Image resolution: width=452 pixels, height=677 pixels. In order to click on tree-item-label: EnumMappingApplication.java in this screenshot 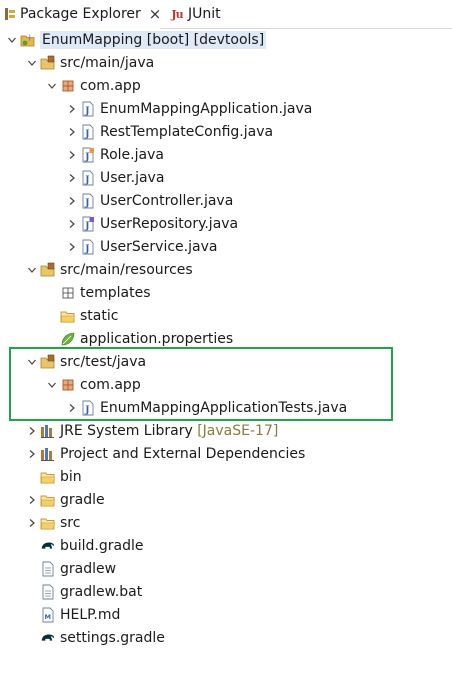, I will do `click(206, 108)`.